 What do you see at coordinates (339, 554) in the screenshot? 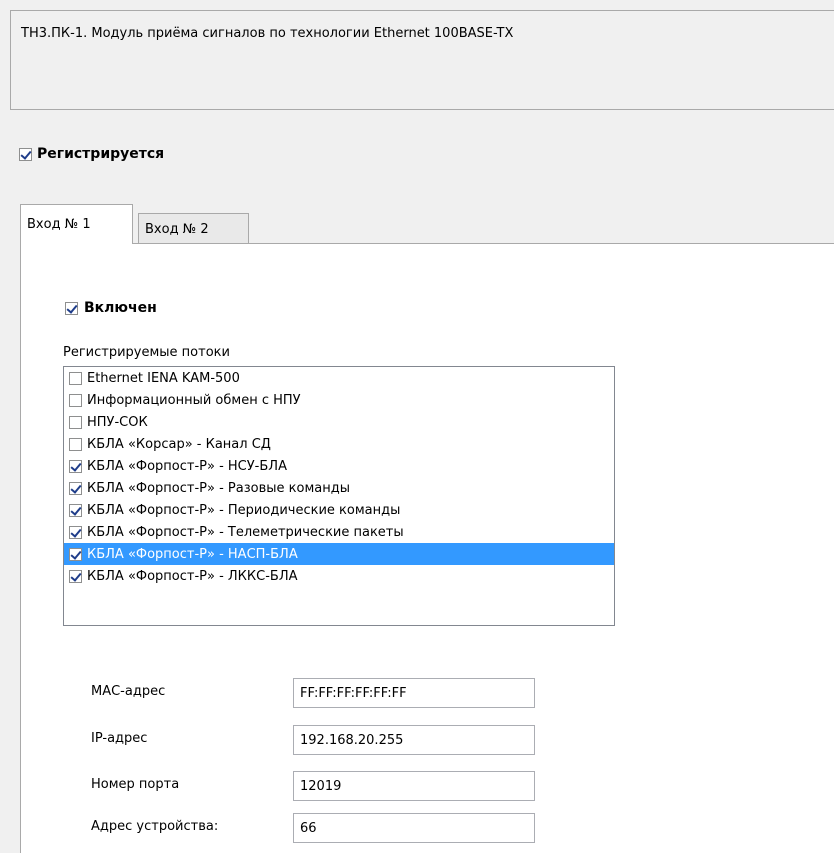
I see `list-item-selected: КБЛА «Форпост-Р» - НАСП-БЛА` at bounding box center [339, 554].